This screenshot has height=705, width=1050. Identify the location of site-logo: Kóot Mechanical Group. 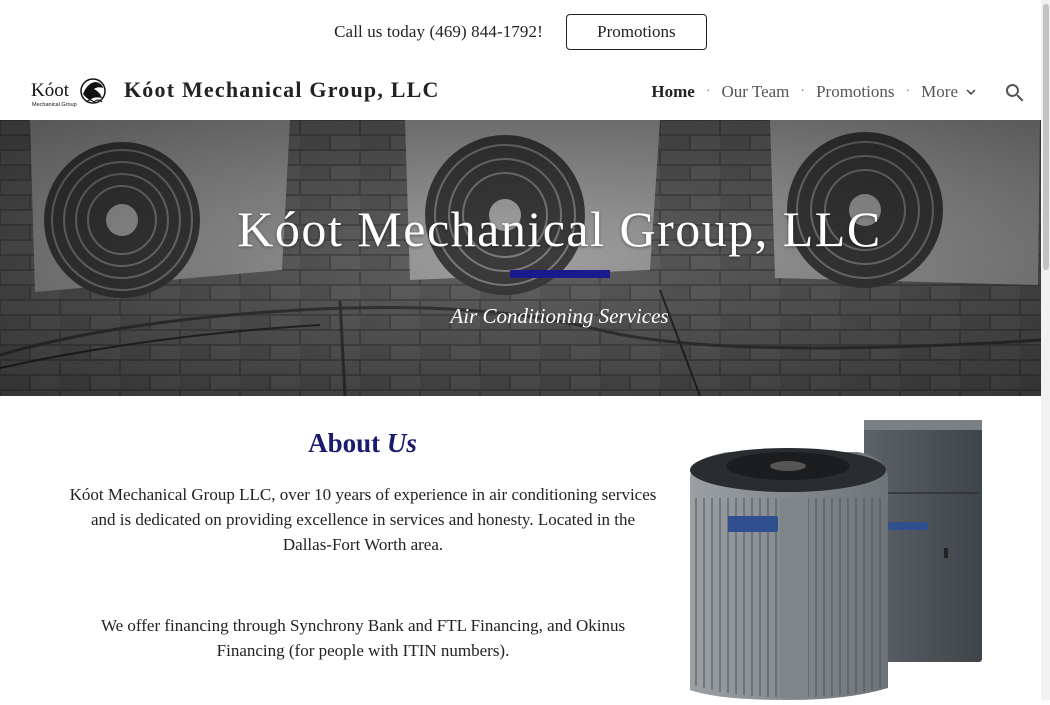
(69, 92).